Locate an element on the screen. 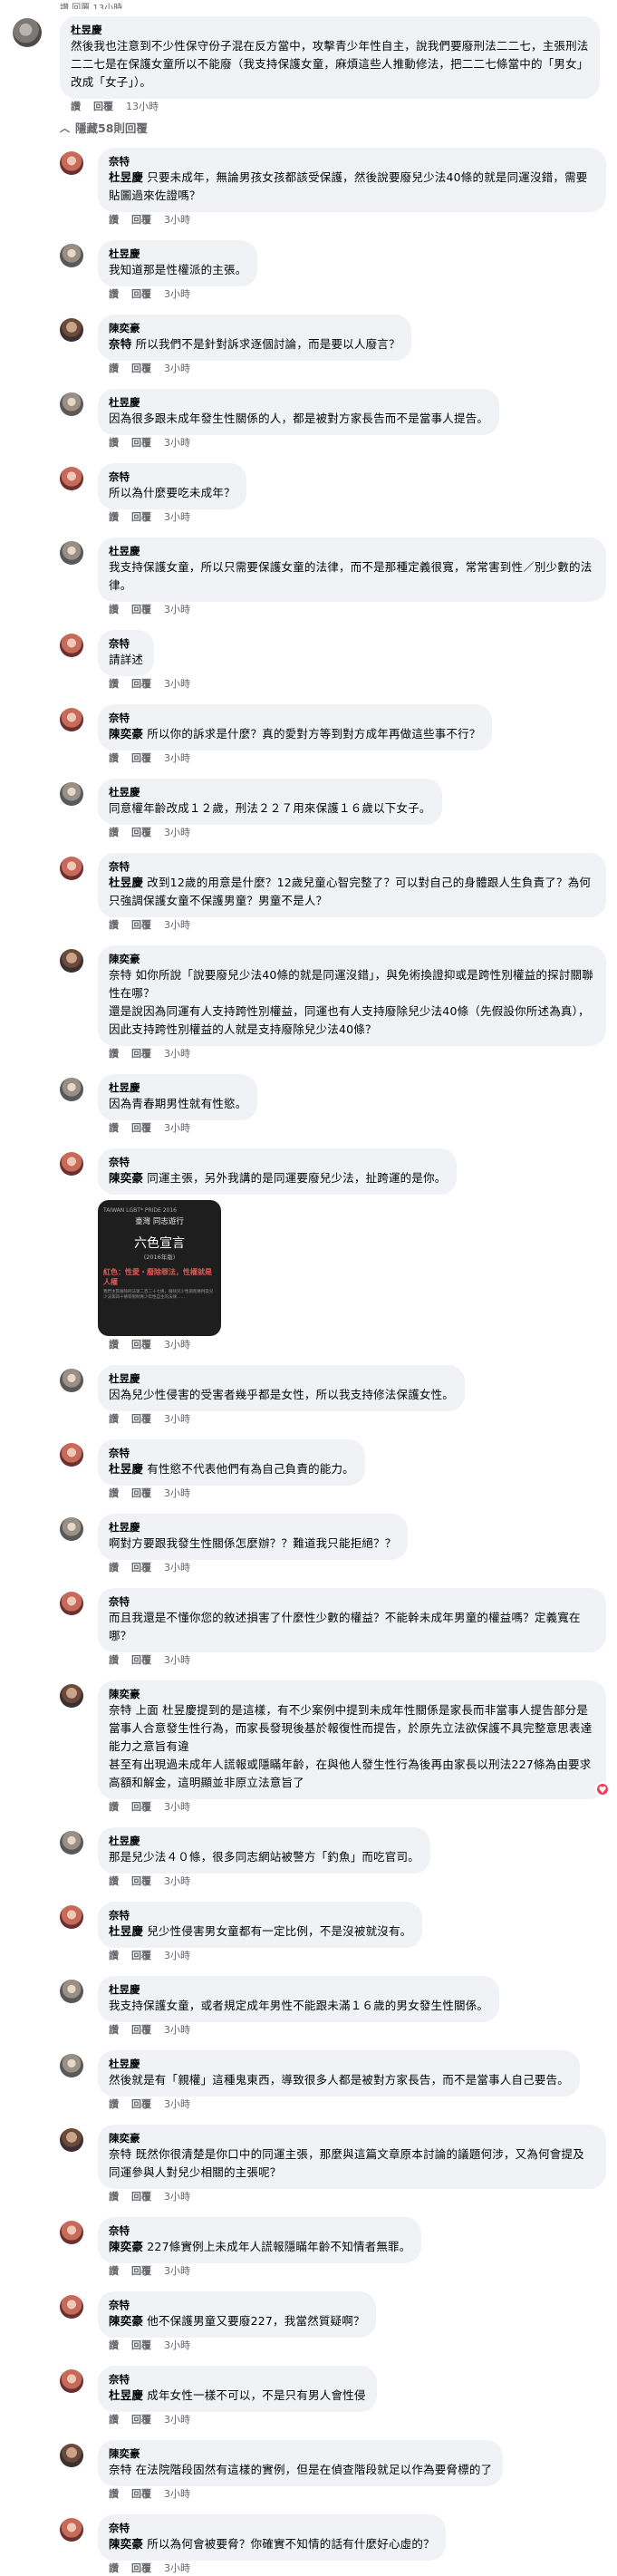 The image size is (617, 2576). mention-tag: 奈特 is located at coordinates (120, 344).